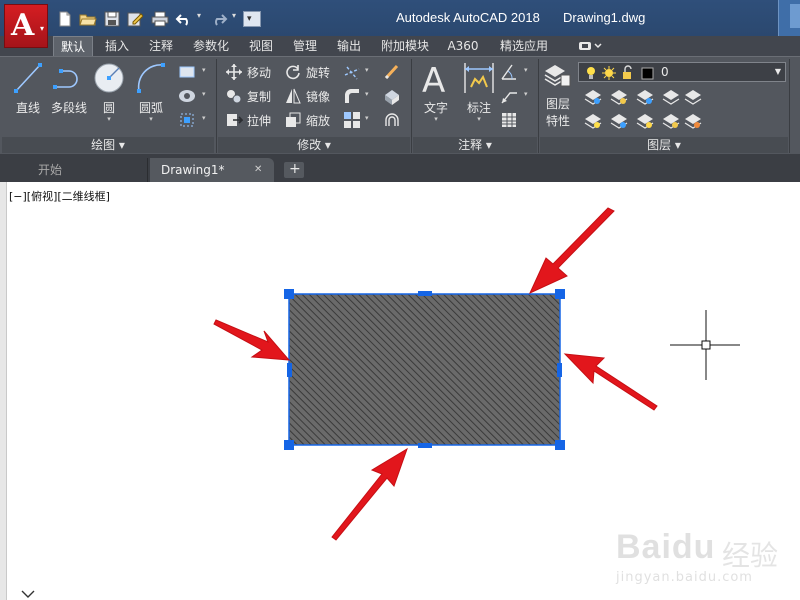 Image resolution: width=800 pixels, height=600 pixels. I want to click on arrow-left, so click(252, 340).